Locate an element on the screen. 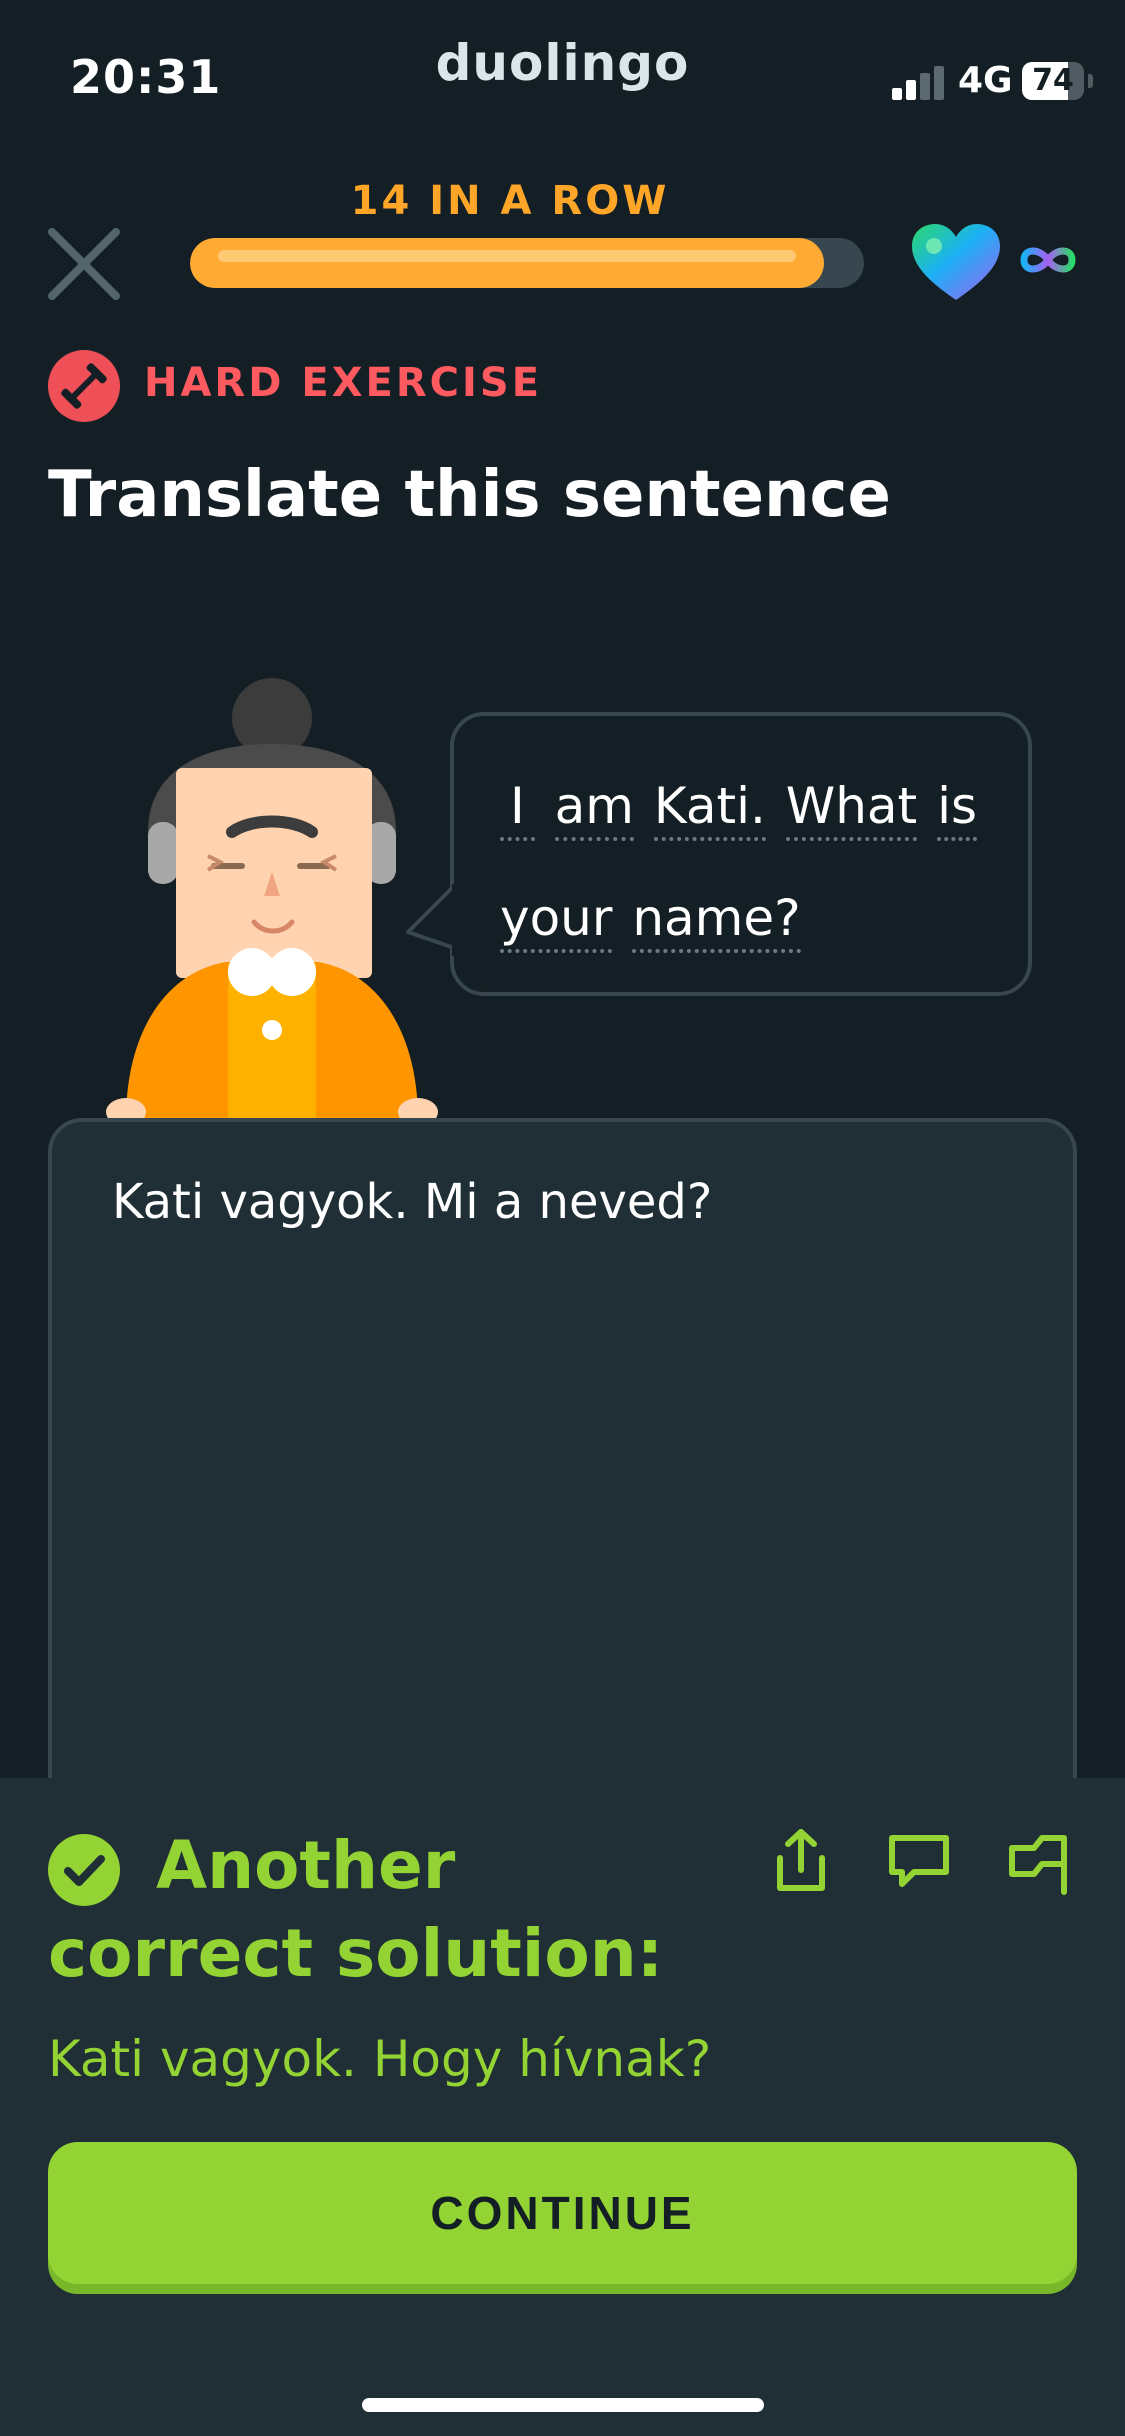 The image size is (1125, 2436). speech-bubble: I am Kati. What is your name? is located at coordinates (741, 854).